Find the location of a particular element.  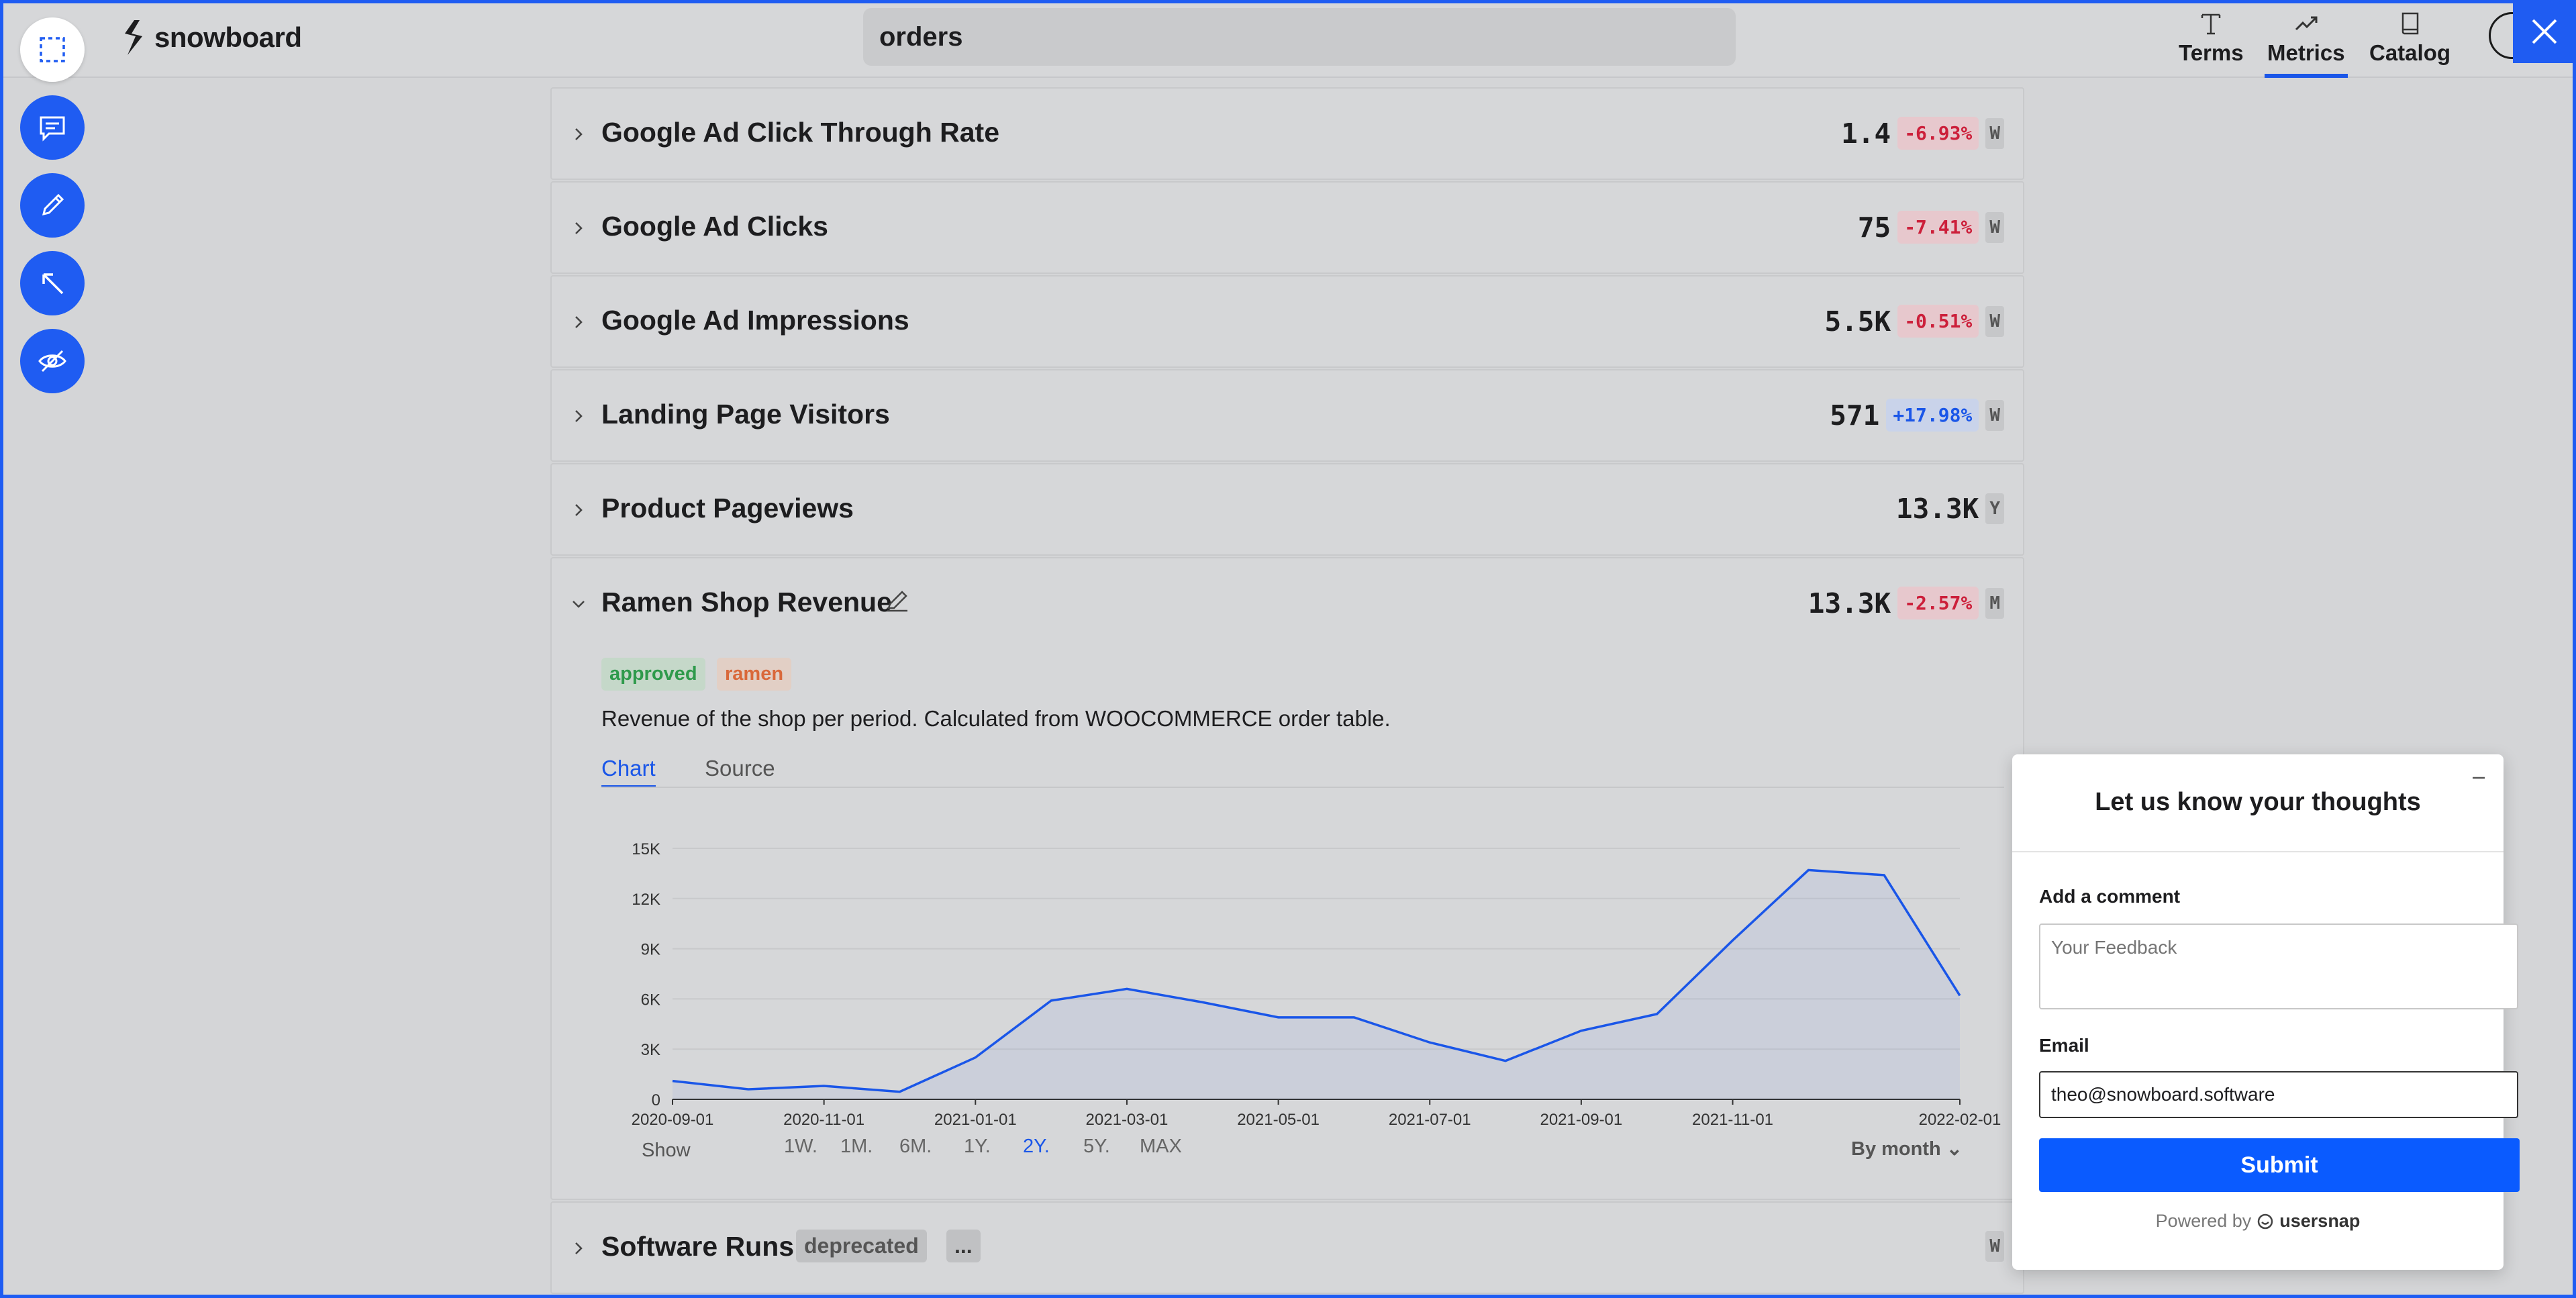

feedback-divider is located at coordinates (2258, 852).